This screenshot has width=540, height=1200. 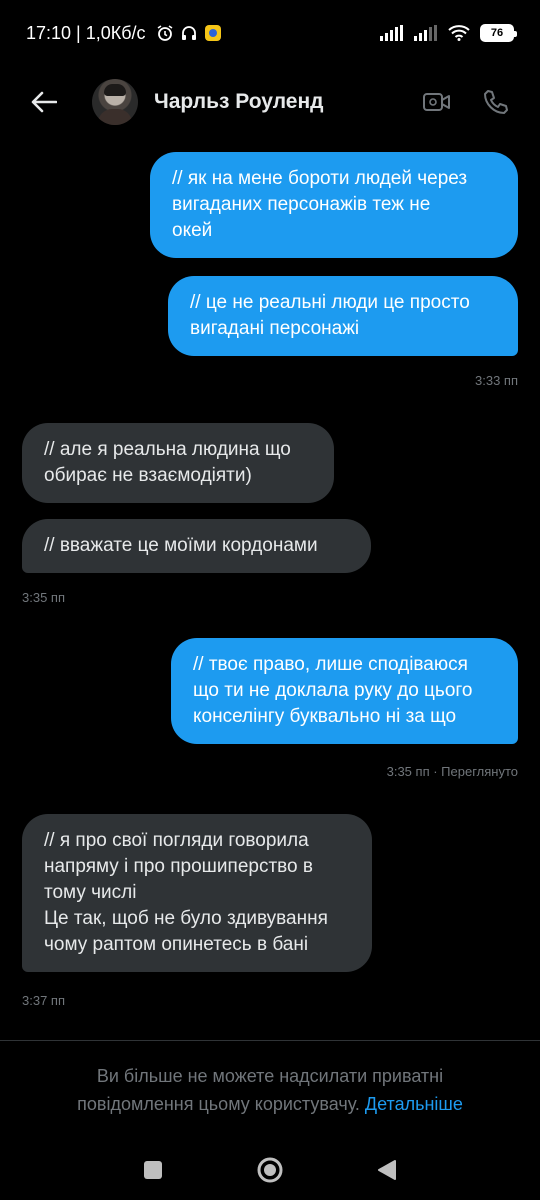 I want to click on alarm-icon, so click(x=164, y=33).